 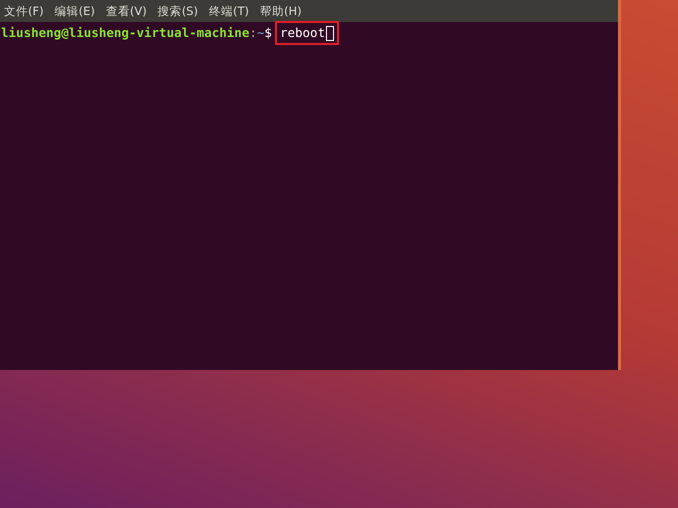 I want to click on prompt-path: ~, so click(x=260, y=33).